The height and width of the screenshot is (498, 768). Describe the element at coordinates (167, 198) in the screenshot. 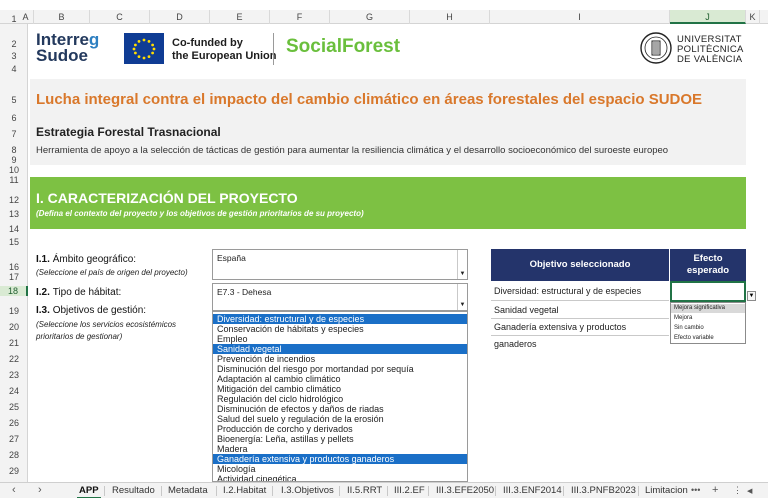

I see `section-title: I. CARACTERIZACIÓN DEL PROYECTO` at that location.